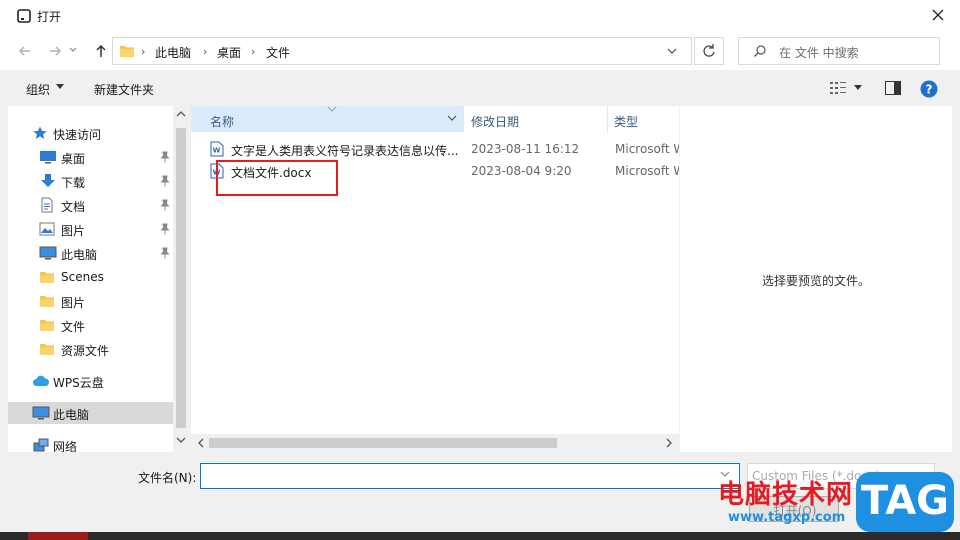 The image size is (960, 540). I want to click on column-header-type: 类型, so click(626, 121).